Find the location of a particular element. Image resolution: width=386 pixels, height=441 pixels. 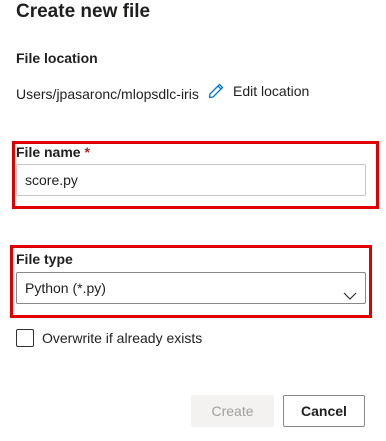

edit-location-label: Edit location is located at coordinates (271, 91).